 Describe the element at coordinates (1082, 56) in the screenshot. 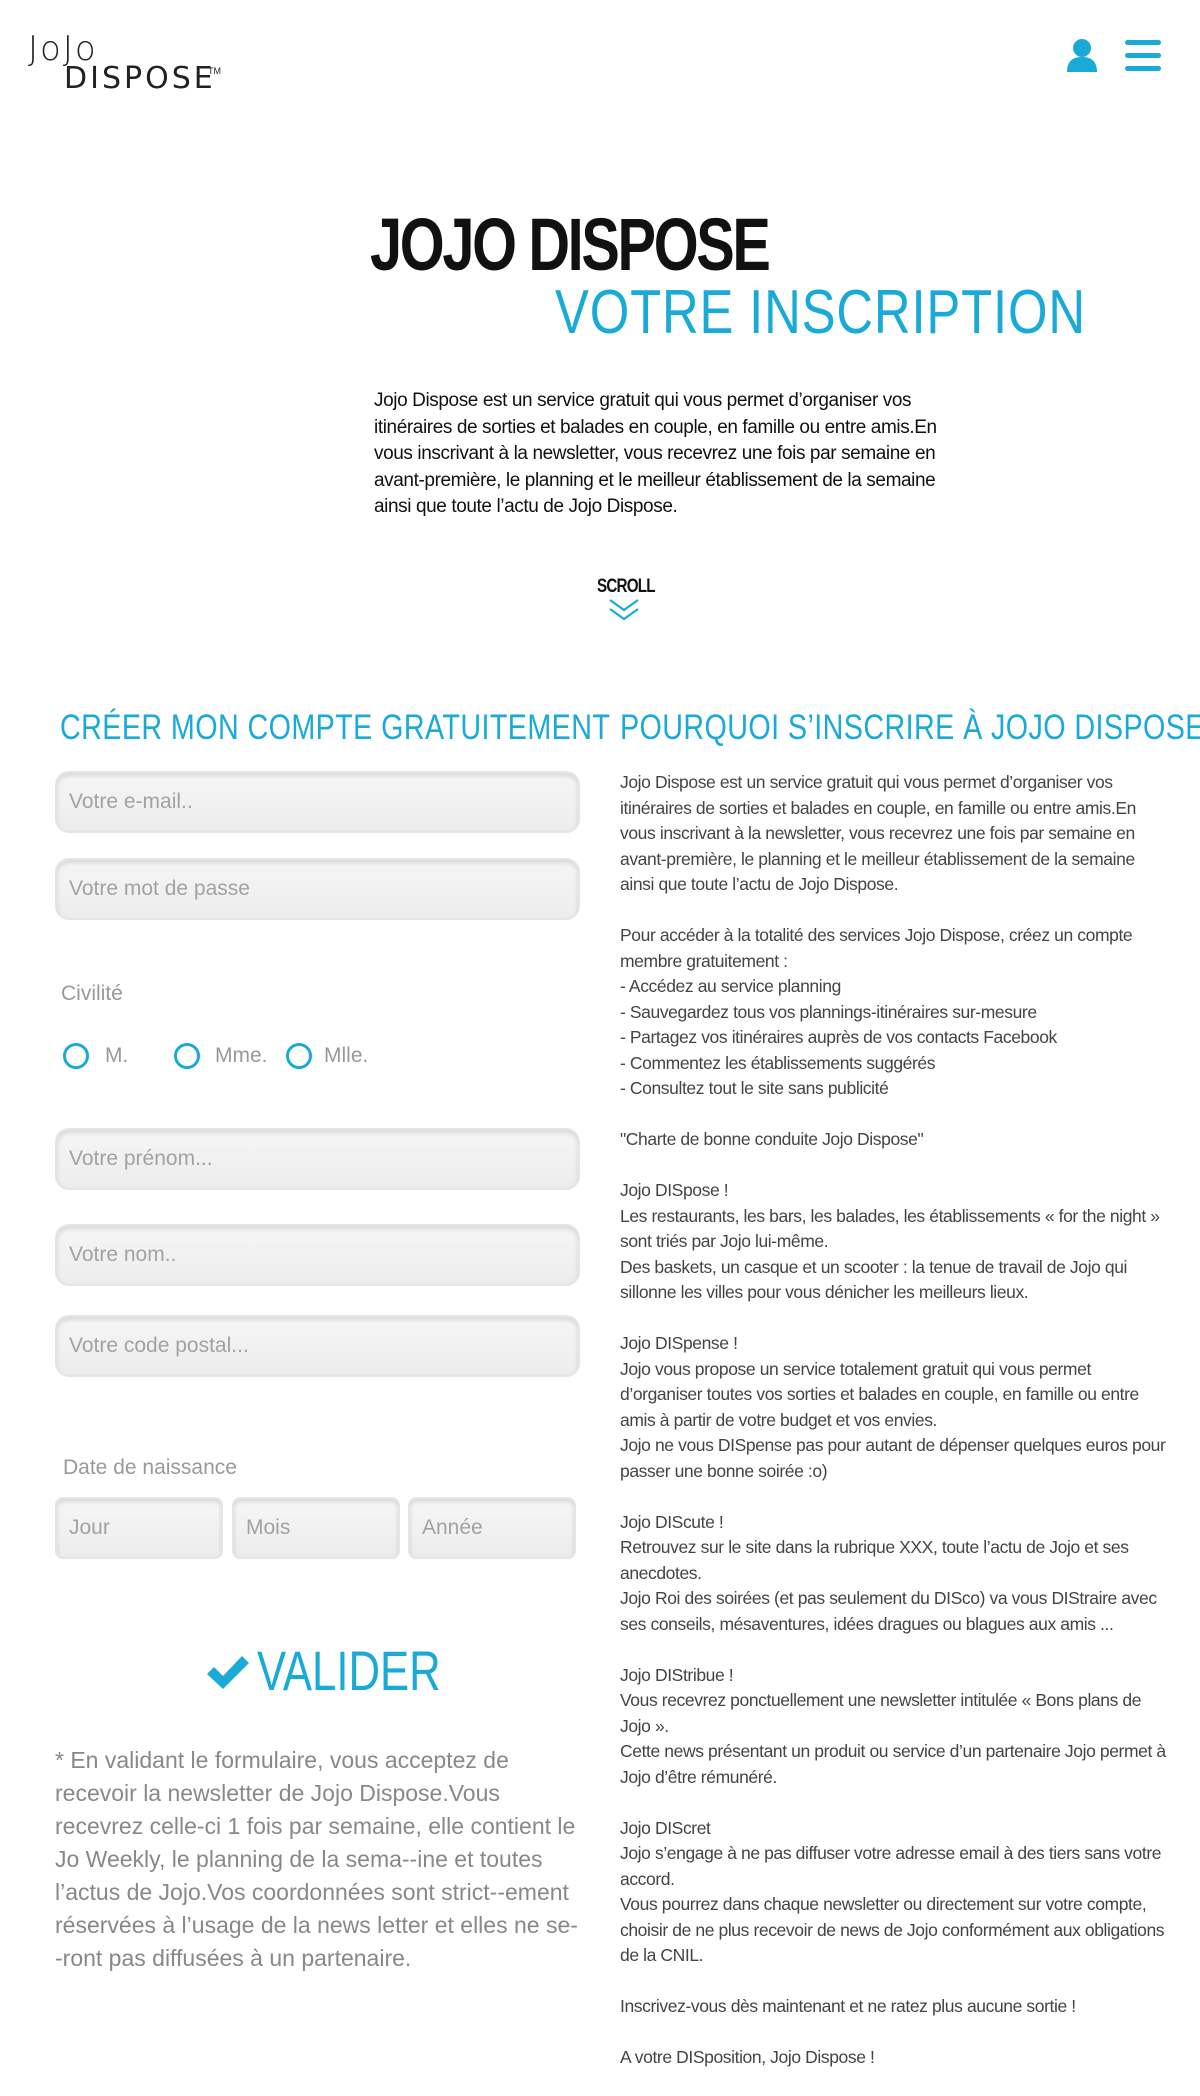

I see `user-icon` at that location.